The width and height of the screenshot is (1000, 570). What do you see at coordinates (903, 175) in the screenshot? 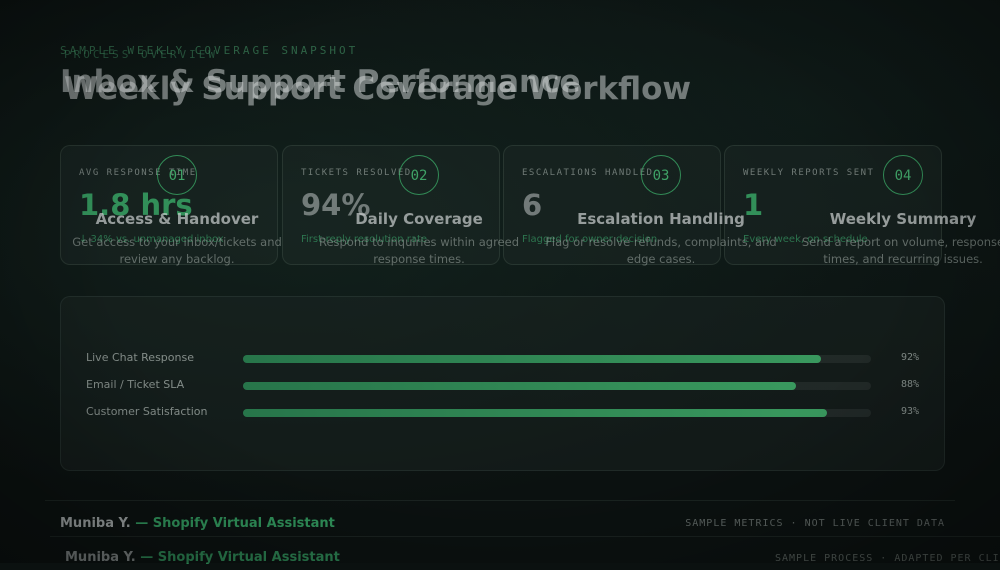
I see `step-number-badge: 04` at bounding box center [903, 175].